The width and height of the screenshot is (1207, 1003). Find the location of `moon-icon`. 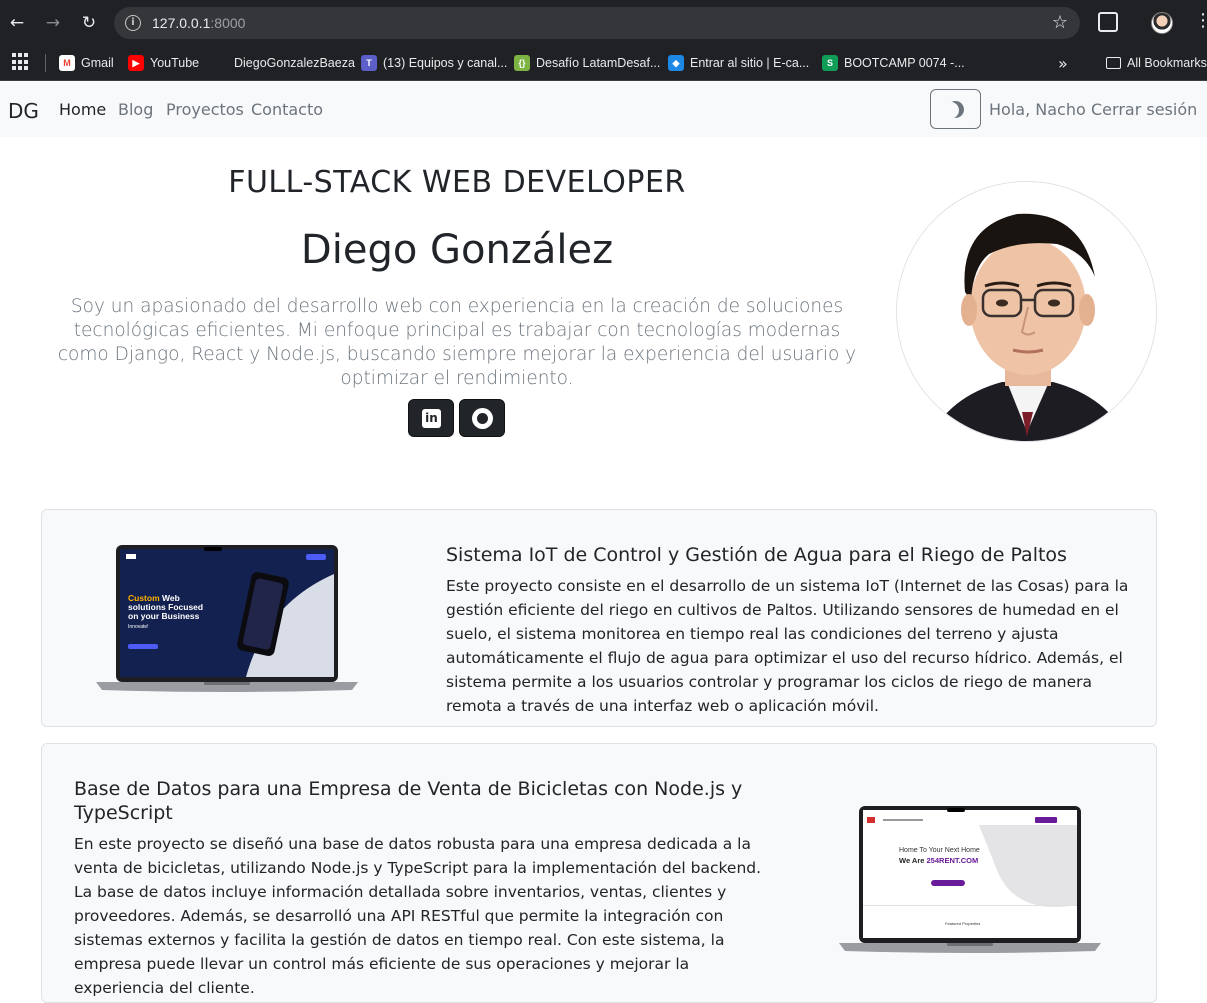

moon-icon is located at coordinates (956, 110).